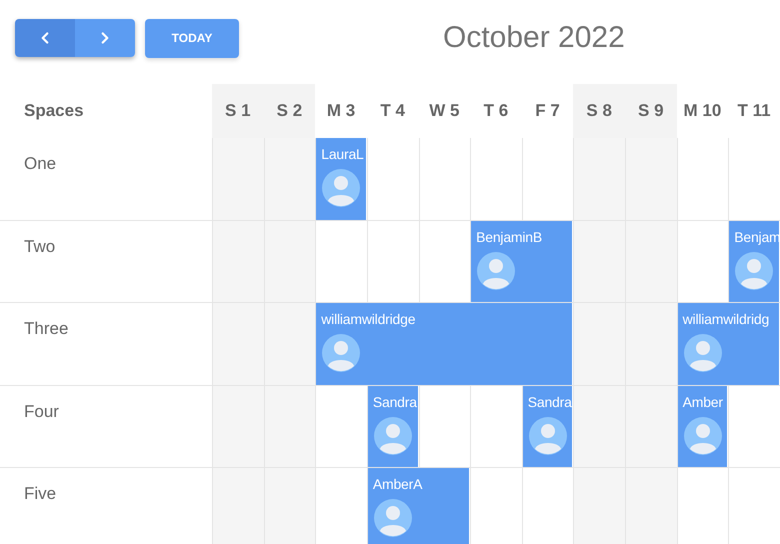 Image resolution: width=780 pixels, height=544 pixels. What do you see at coordinates (290, 111) in the screenshot?
I see `day-header: S 2` at bounding box center [290, 111].